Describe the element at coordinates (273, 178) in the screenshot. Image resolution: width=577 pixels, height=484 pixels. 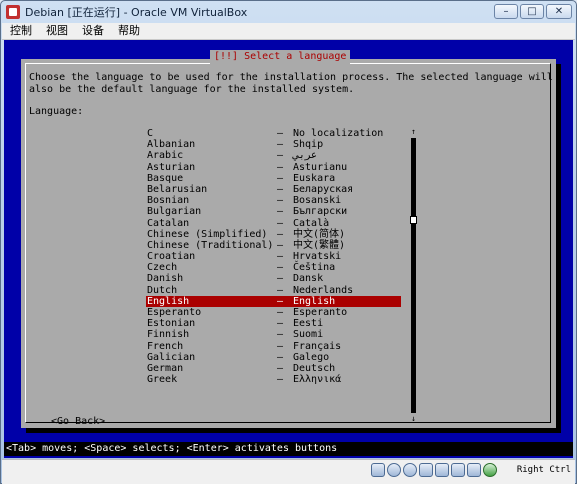
I see `language-option: Basque – Euskara` at that location.